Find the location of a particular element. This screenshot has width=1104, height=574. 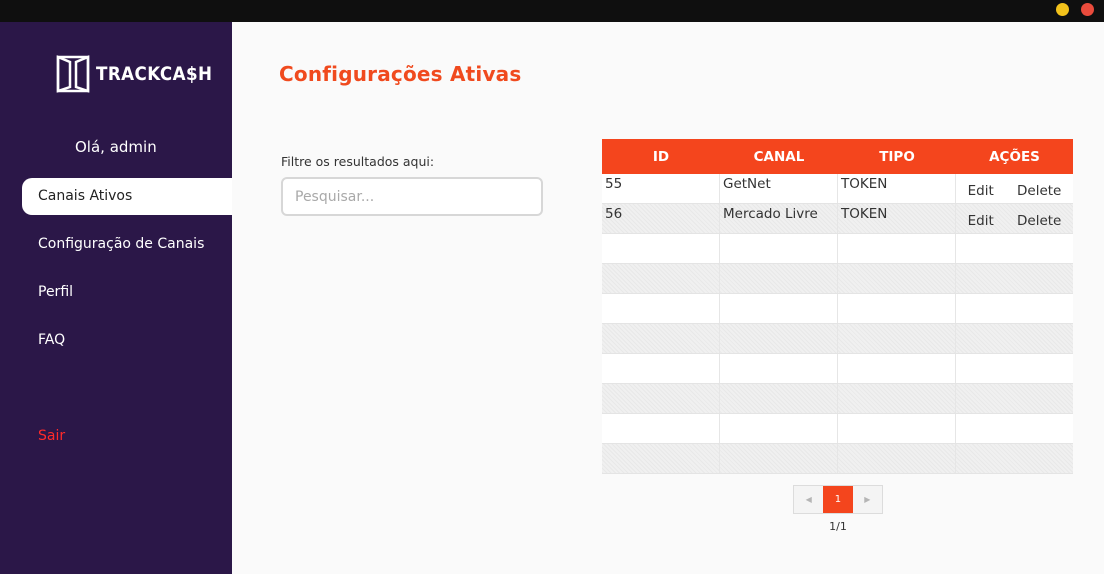

cell-canal: GetNet is located at coordinates (779, 188).